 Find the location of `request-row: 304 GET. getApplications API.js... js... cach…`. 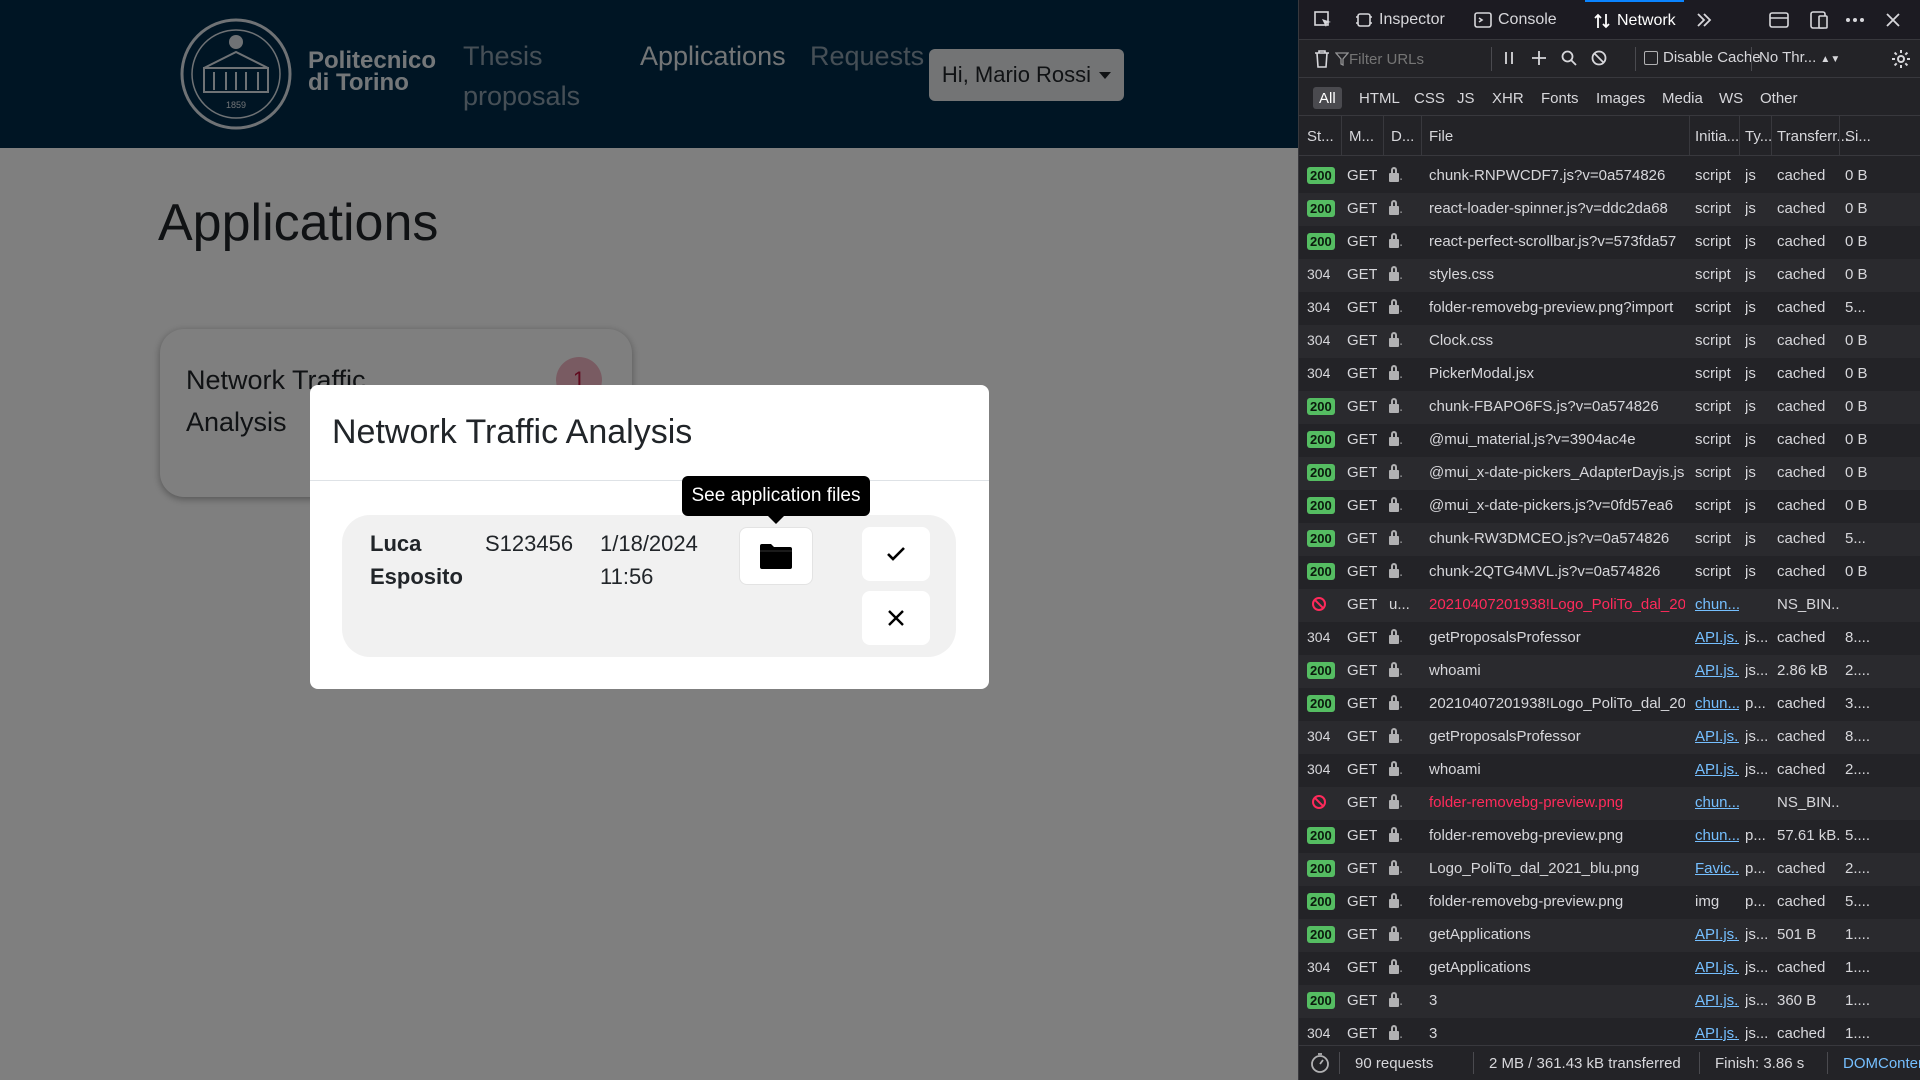

request-row: 304 GET. getApplications API.js... js... cach… is located at coordinates (1609, 968).